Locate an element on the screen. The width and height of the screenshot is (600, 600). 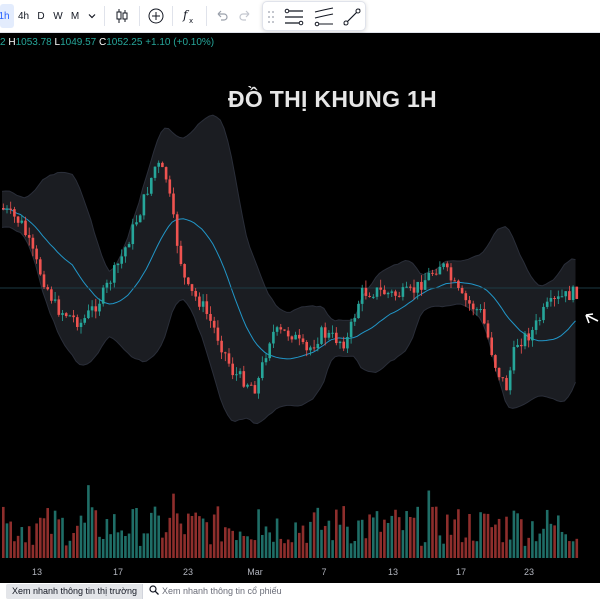
redo-button is located at coordinates (245, 16).